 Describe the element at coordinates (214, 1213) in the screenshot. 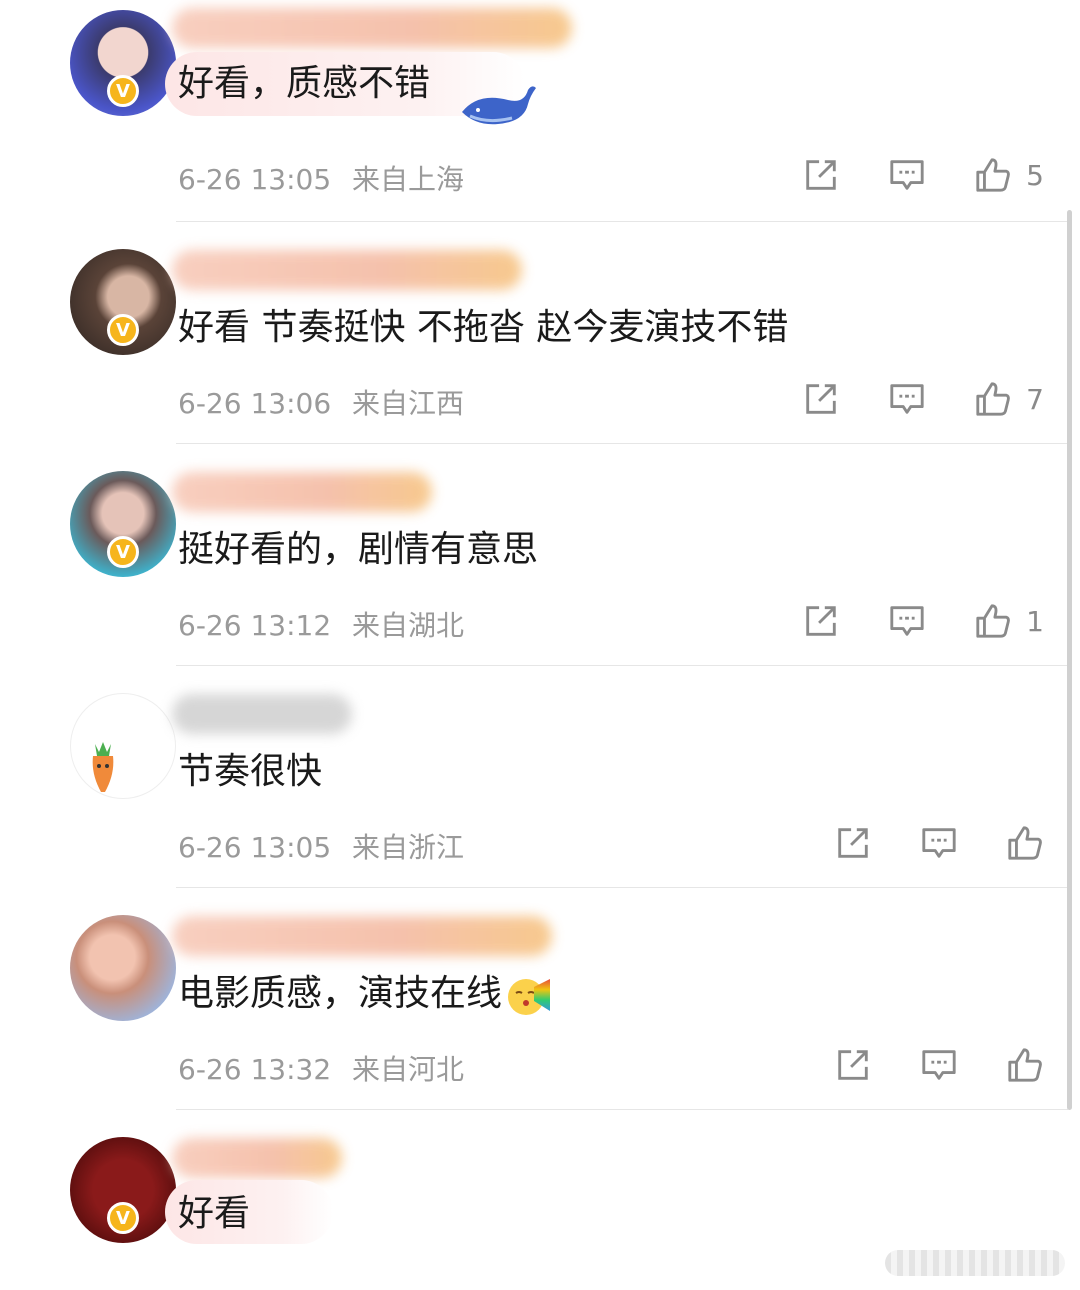

I see `comment-text: 好看` at that location.